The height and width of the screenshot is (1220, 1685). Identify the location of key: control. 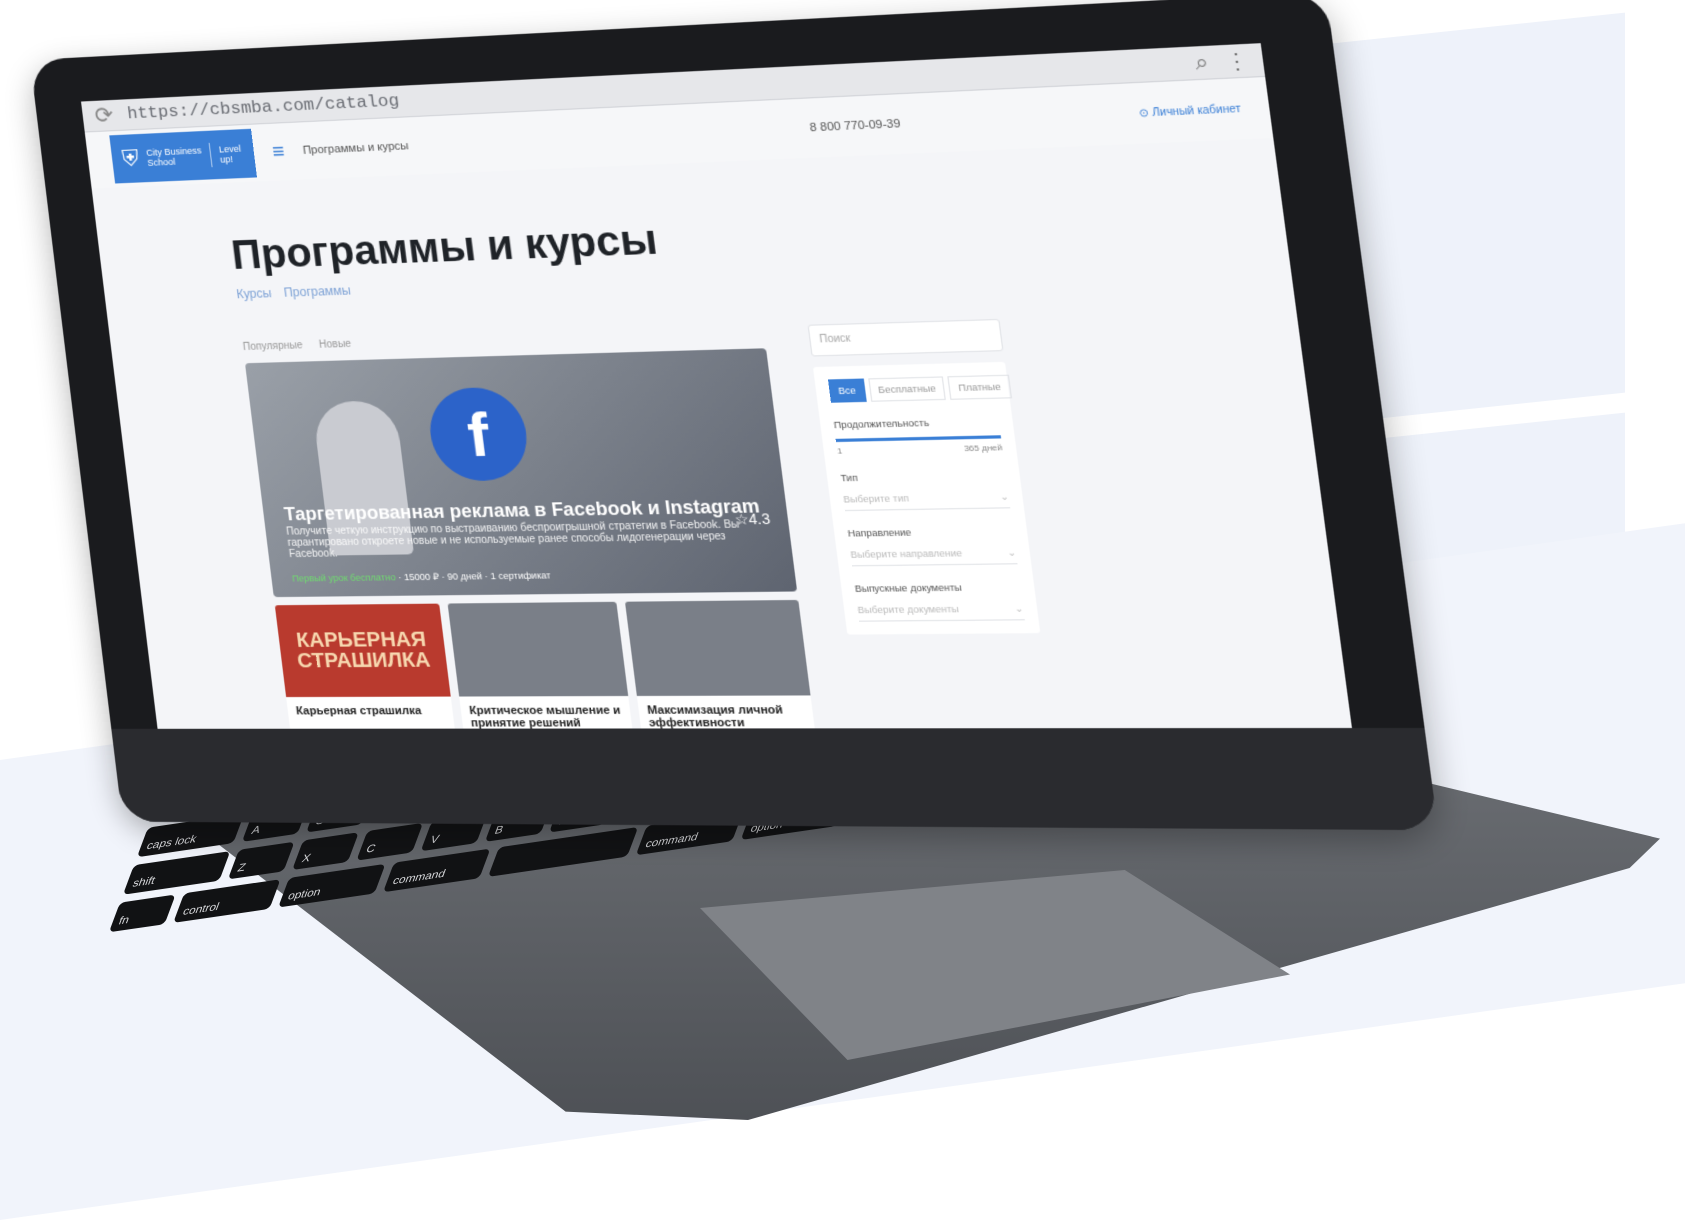
(227, 901).